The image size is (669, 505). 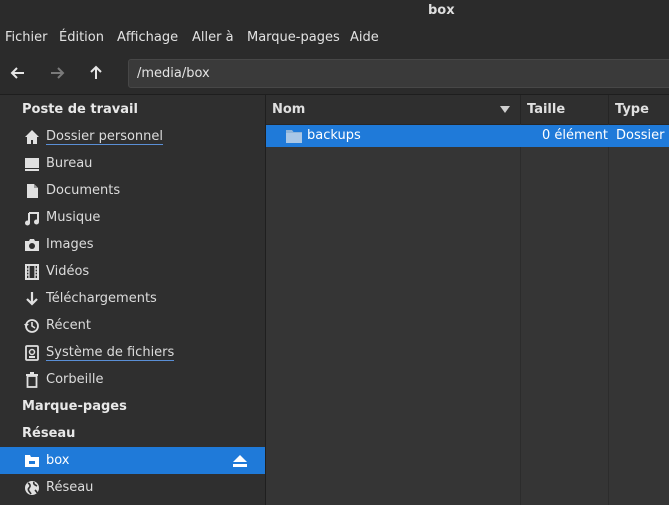 I want to click on up-button, so click(x=96, y=73).